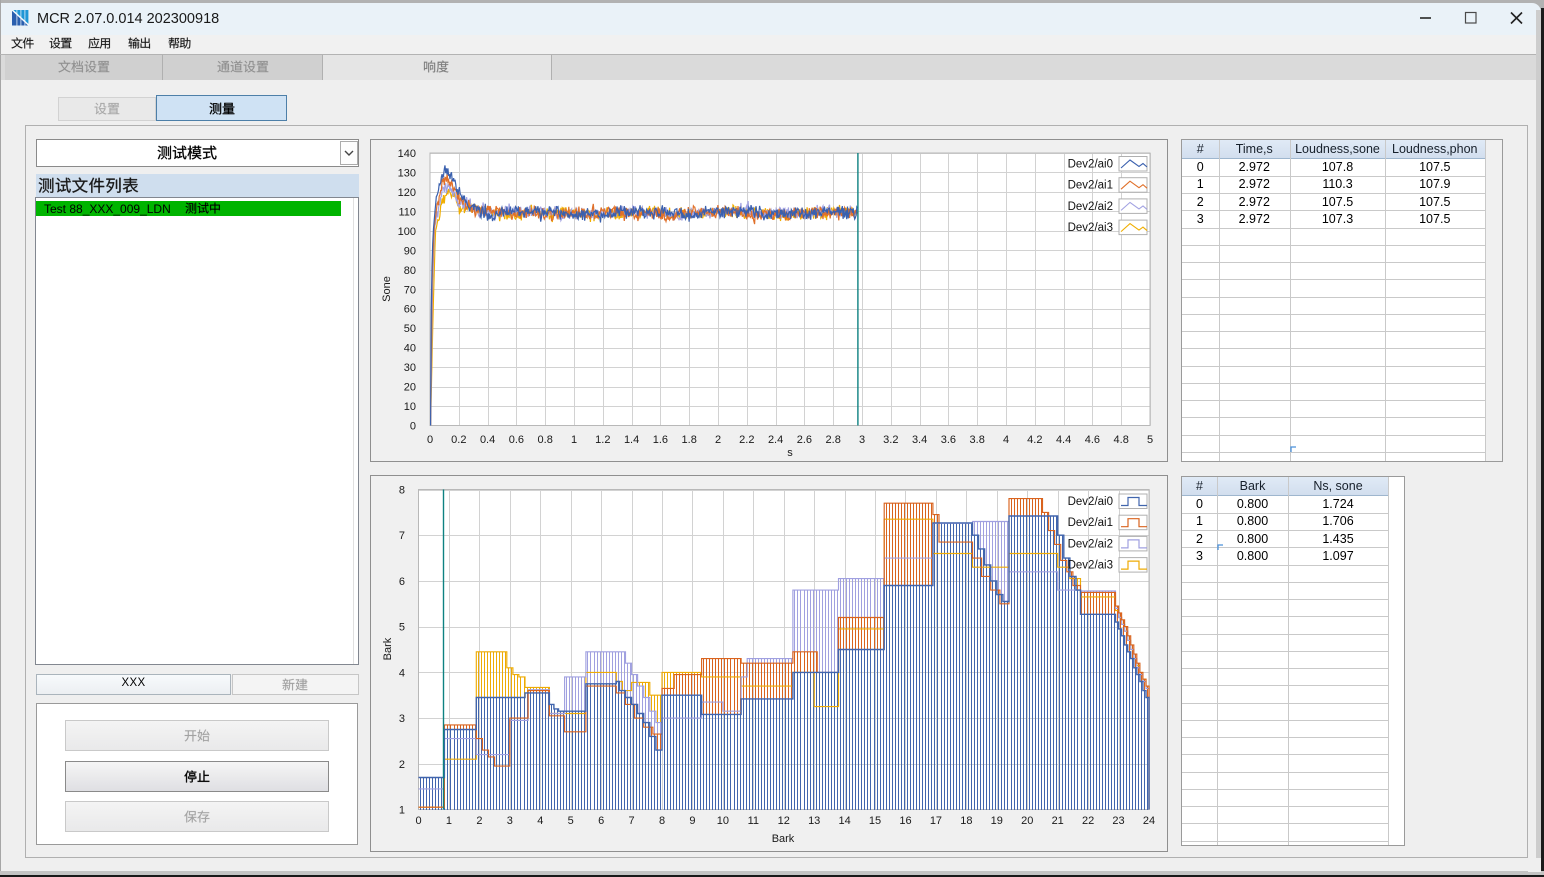  Describe the element at coordinates (890, 440) in the screenshot. I see `svg-text: 3.2` at that location.